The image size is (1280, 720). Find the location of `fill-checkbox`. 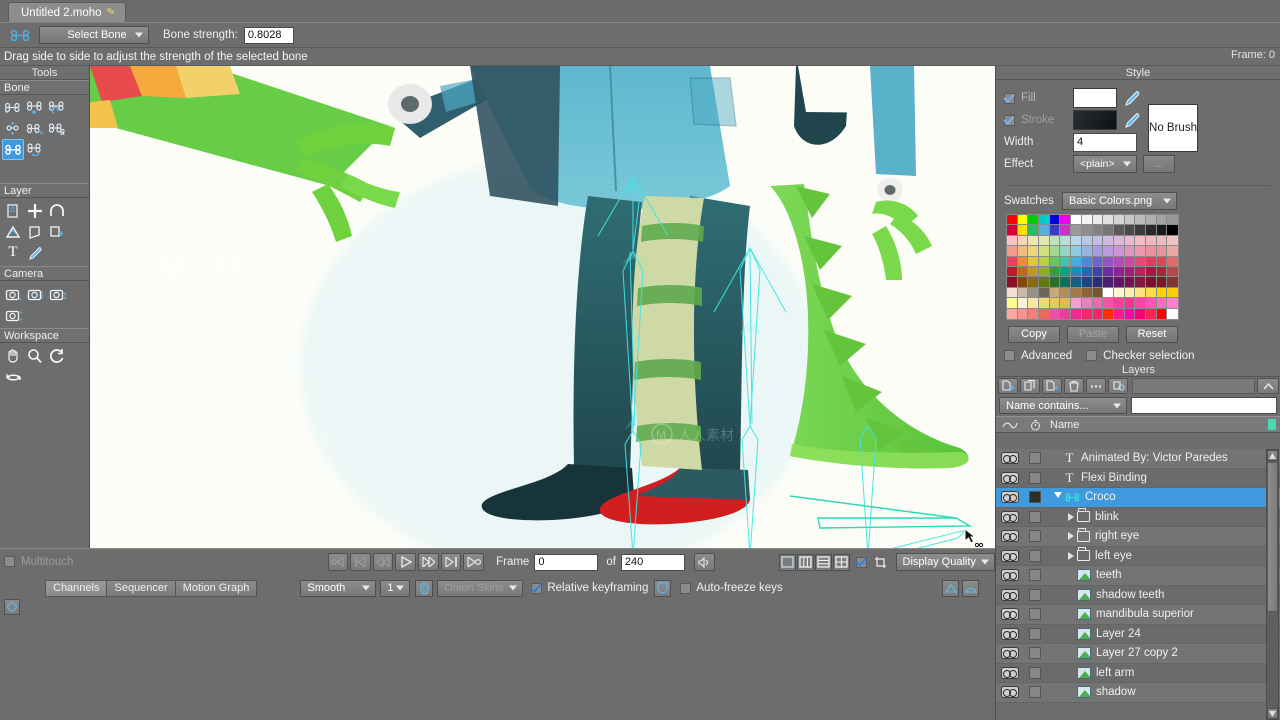

fill-checkbox is located at coordinates (1009, 98).